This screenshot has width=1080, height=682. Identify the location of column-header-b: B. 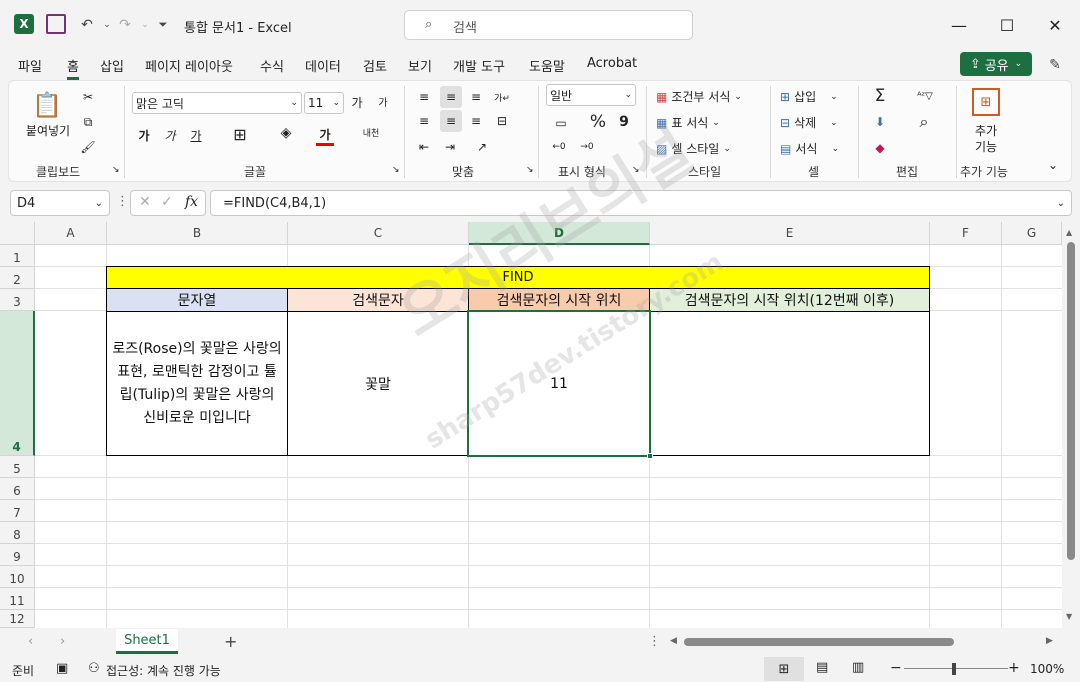
(197, 233).